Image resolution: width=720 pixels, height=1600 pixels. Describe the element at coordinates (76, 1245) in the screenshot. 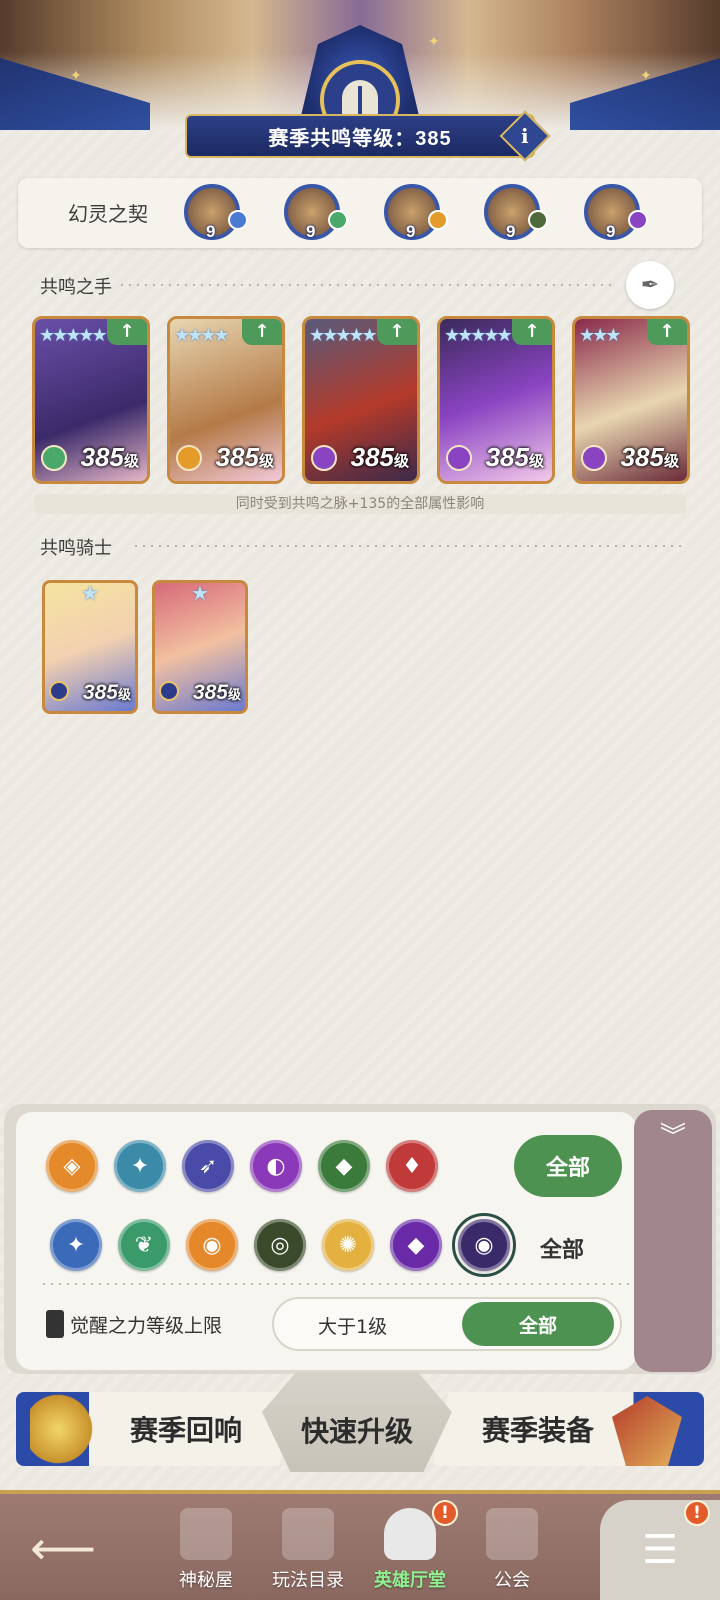

I see `water-element-icon: ✦` at that location.